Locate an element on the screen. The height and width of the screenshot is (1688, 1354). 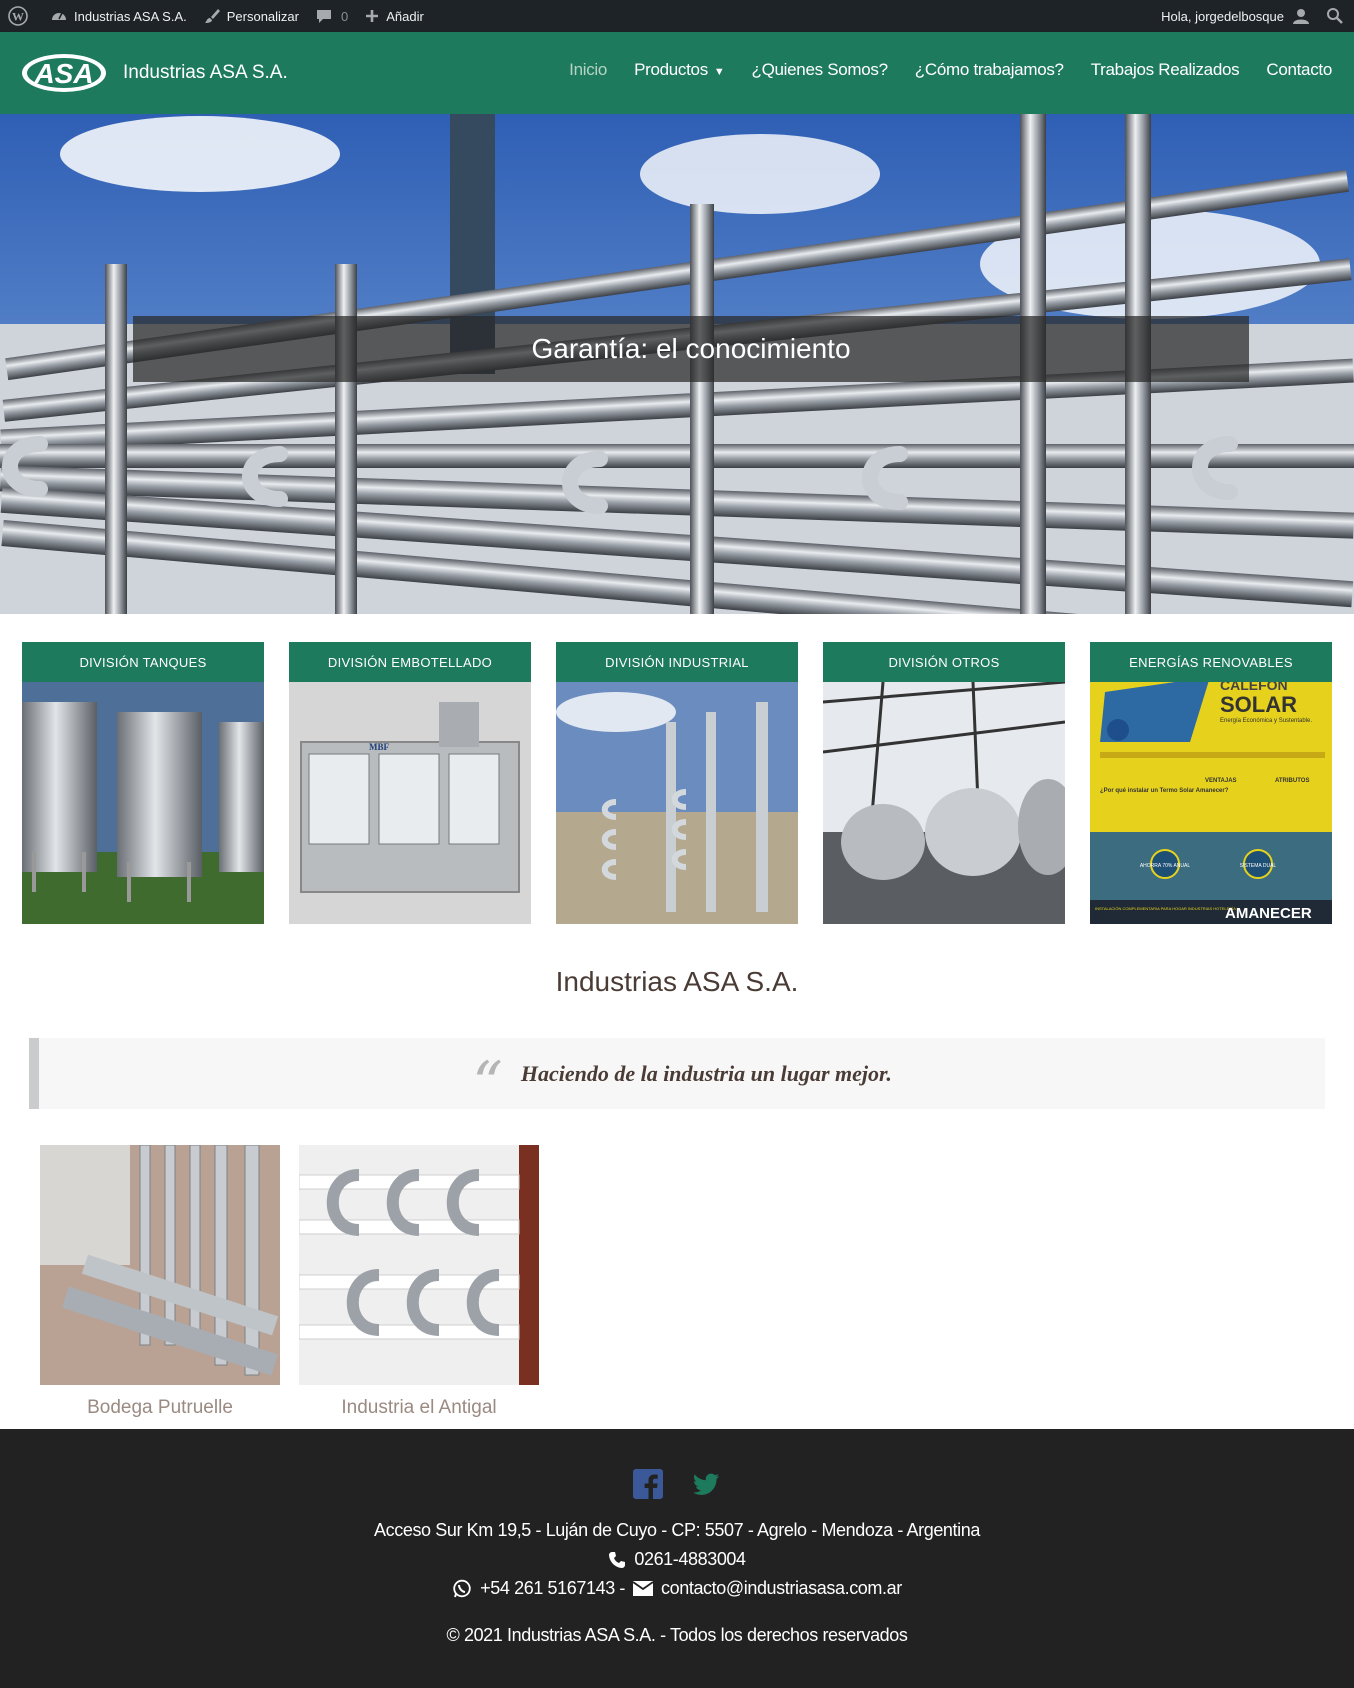
nav-trabajos-realizados: Trabajos Realizados is located at coordinates (1165, 70).